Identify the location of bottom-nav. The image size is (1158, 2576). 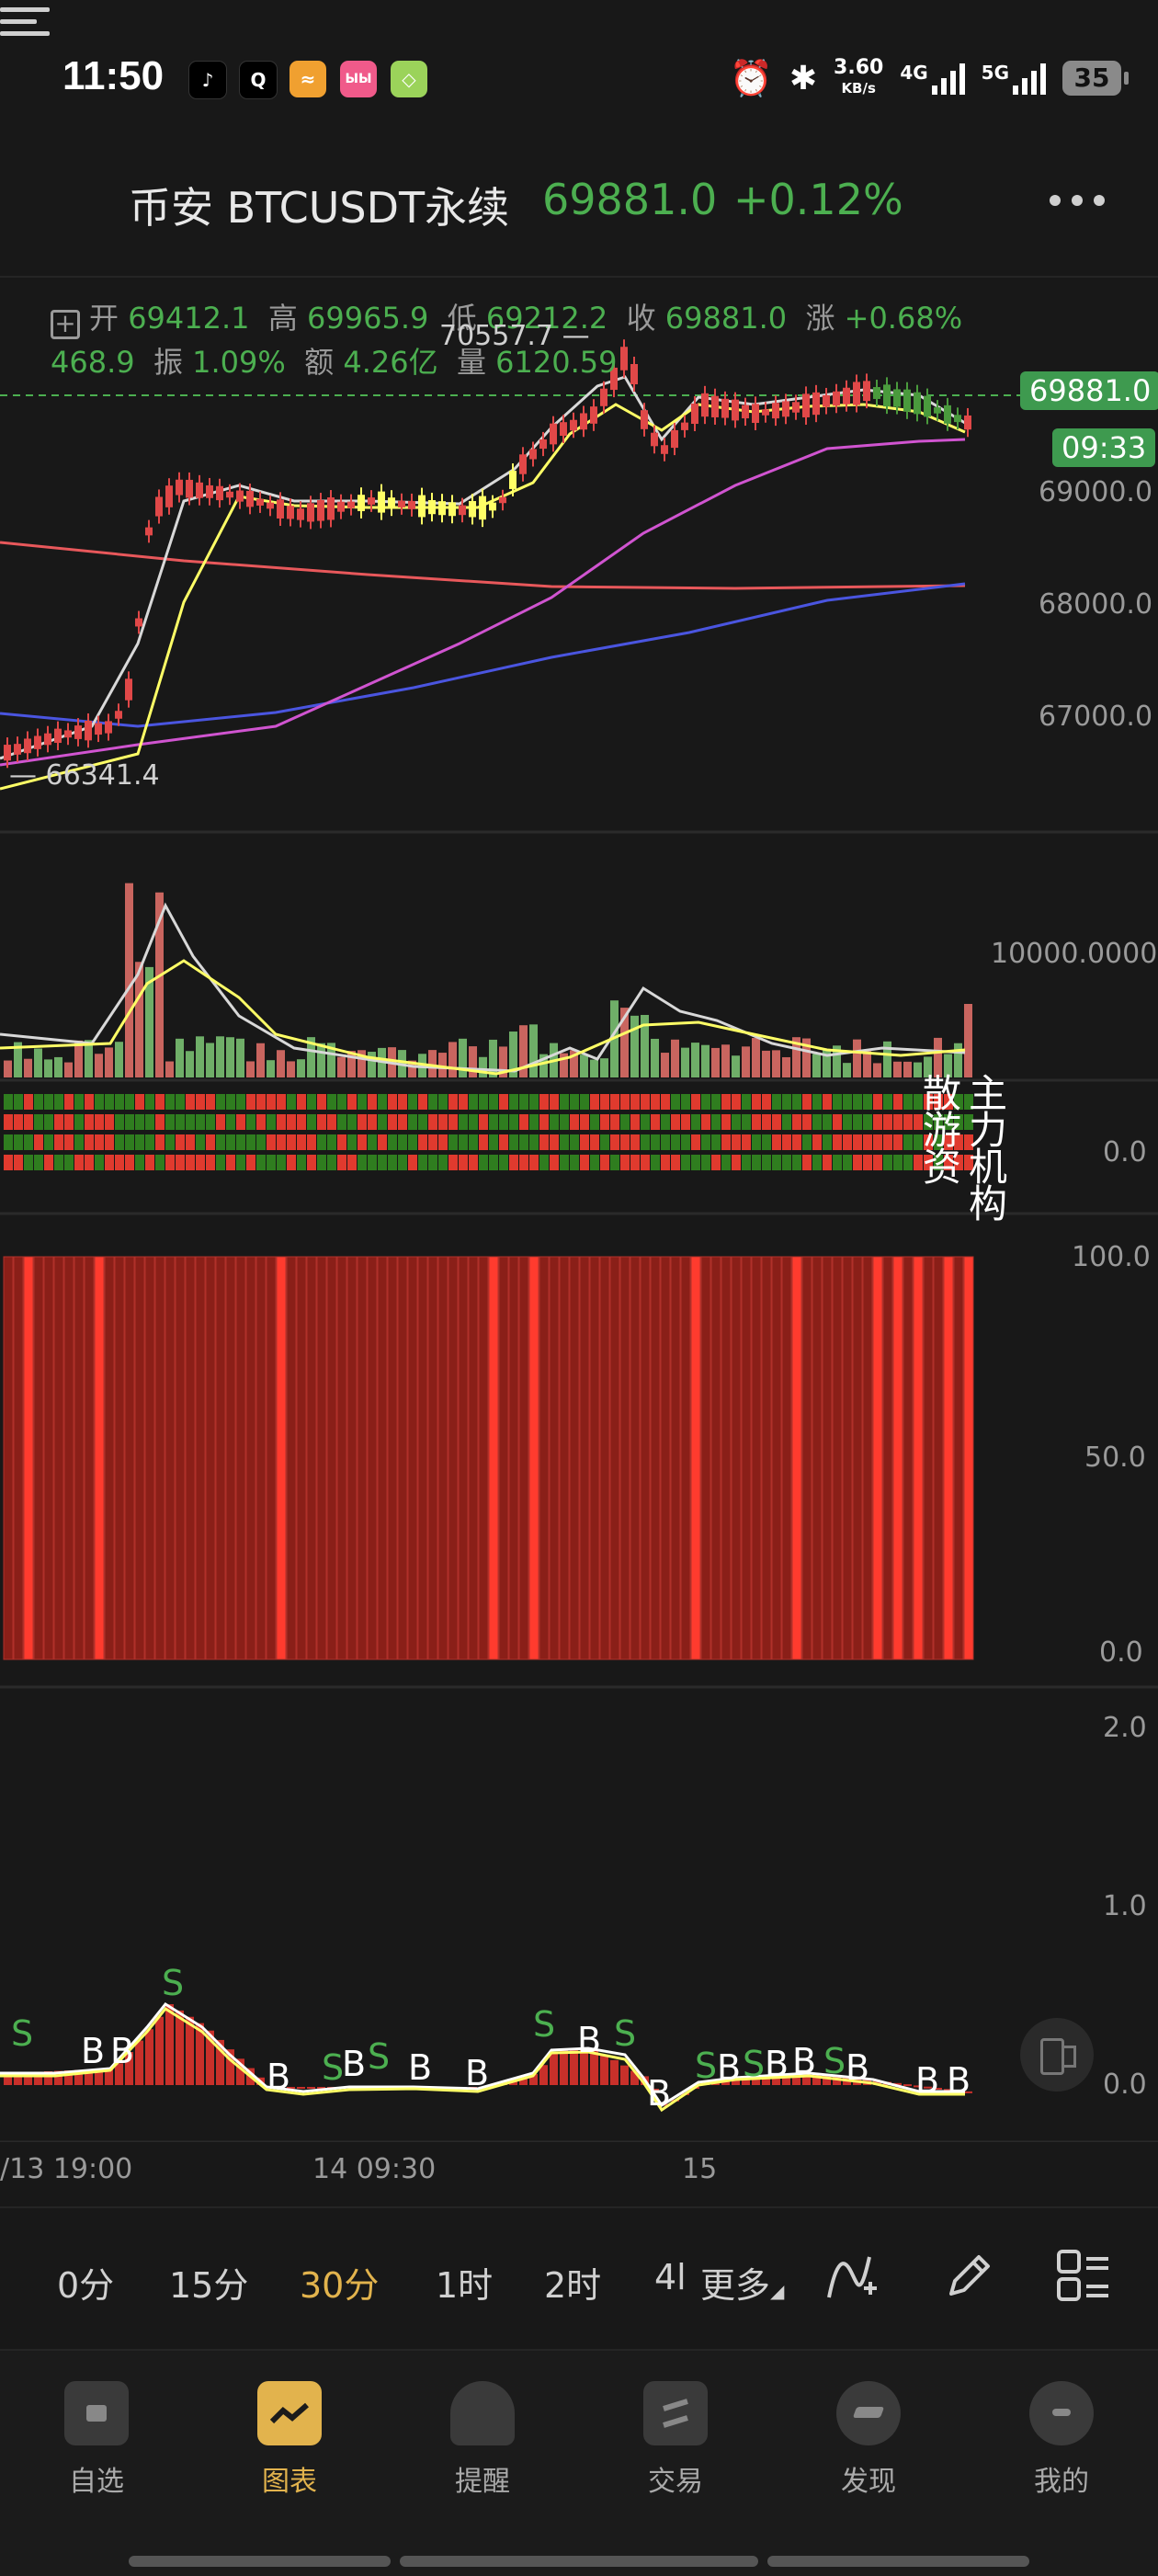
(579, 2462).